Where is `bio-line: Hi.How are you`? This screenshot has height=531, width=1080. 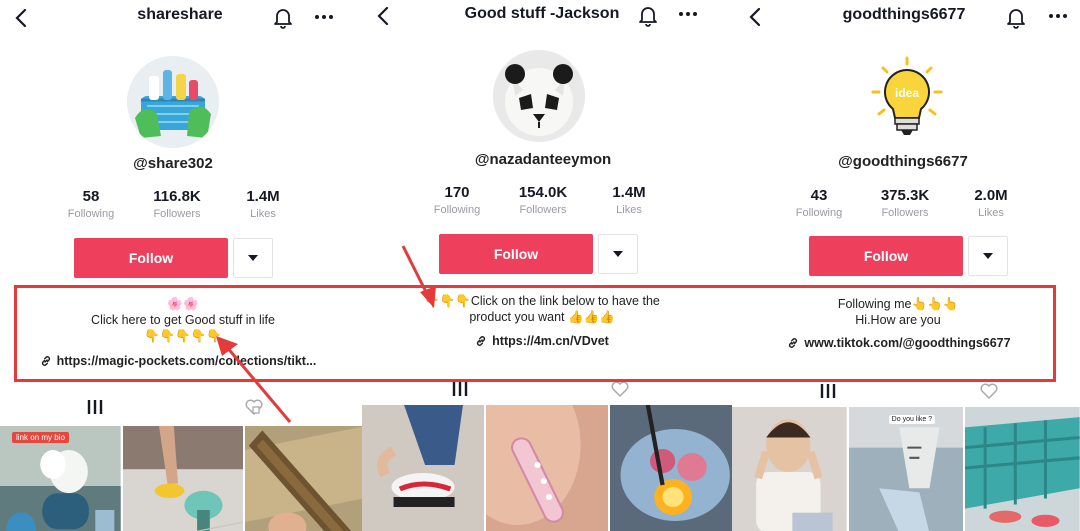
bio-line: Hi.How are you is located at coordinates (898, 320).